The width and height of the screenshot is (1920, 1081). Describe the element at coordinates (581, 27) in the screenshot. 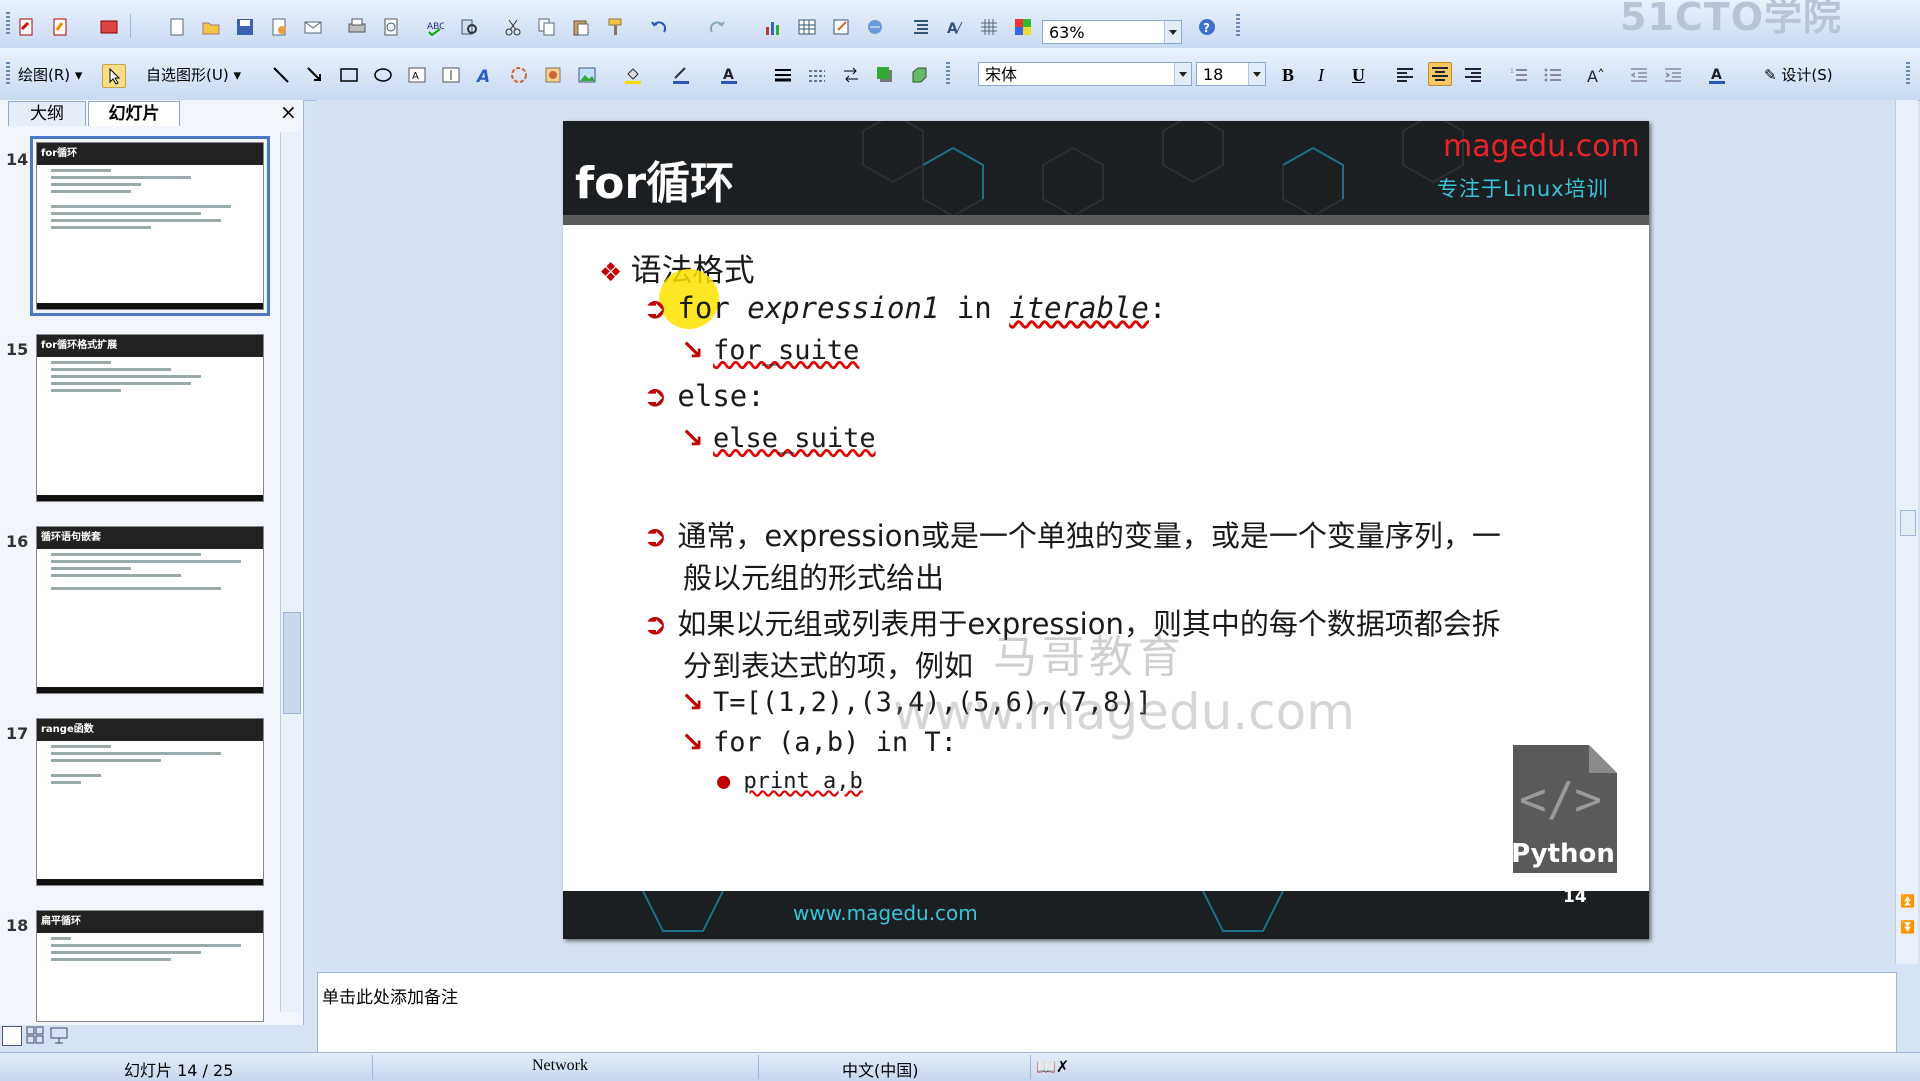

I see `paste-icon` at that location.